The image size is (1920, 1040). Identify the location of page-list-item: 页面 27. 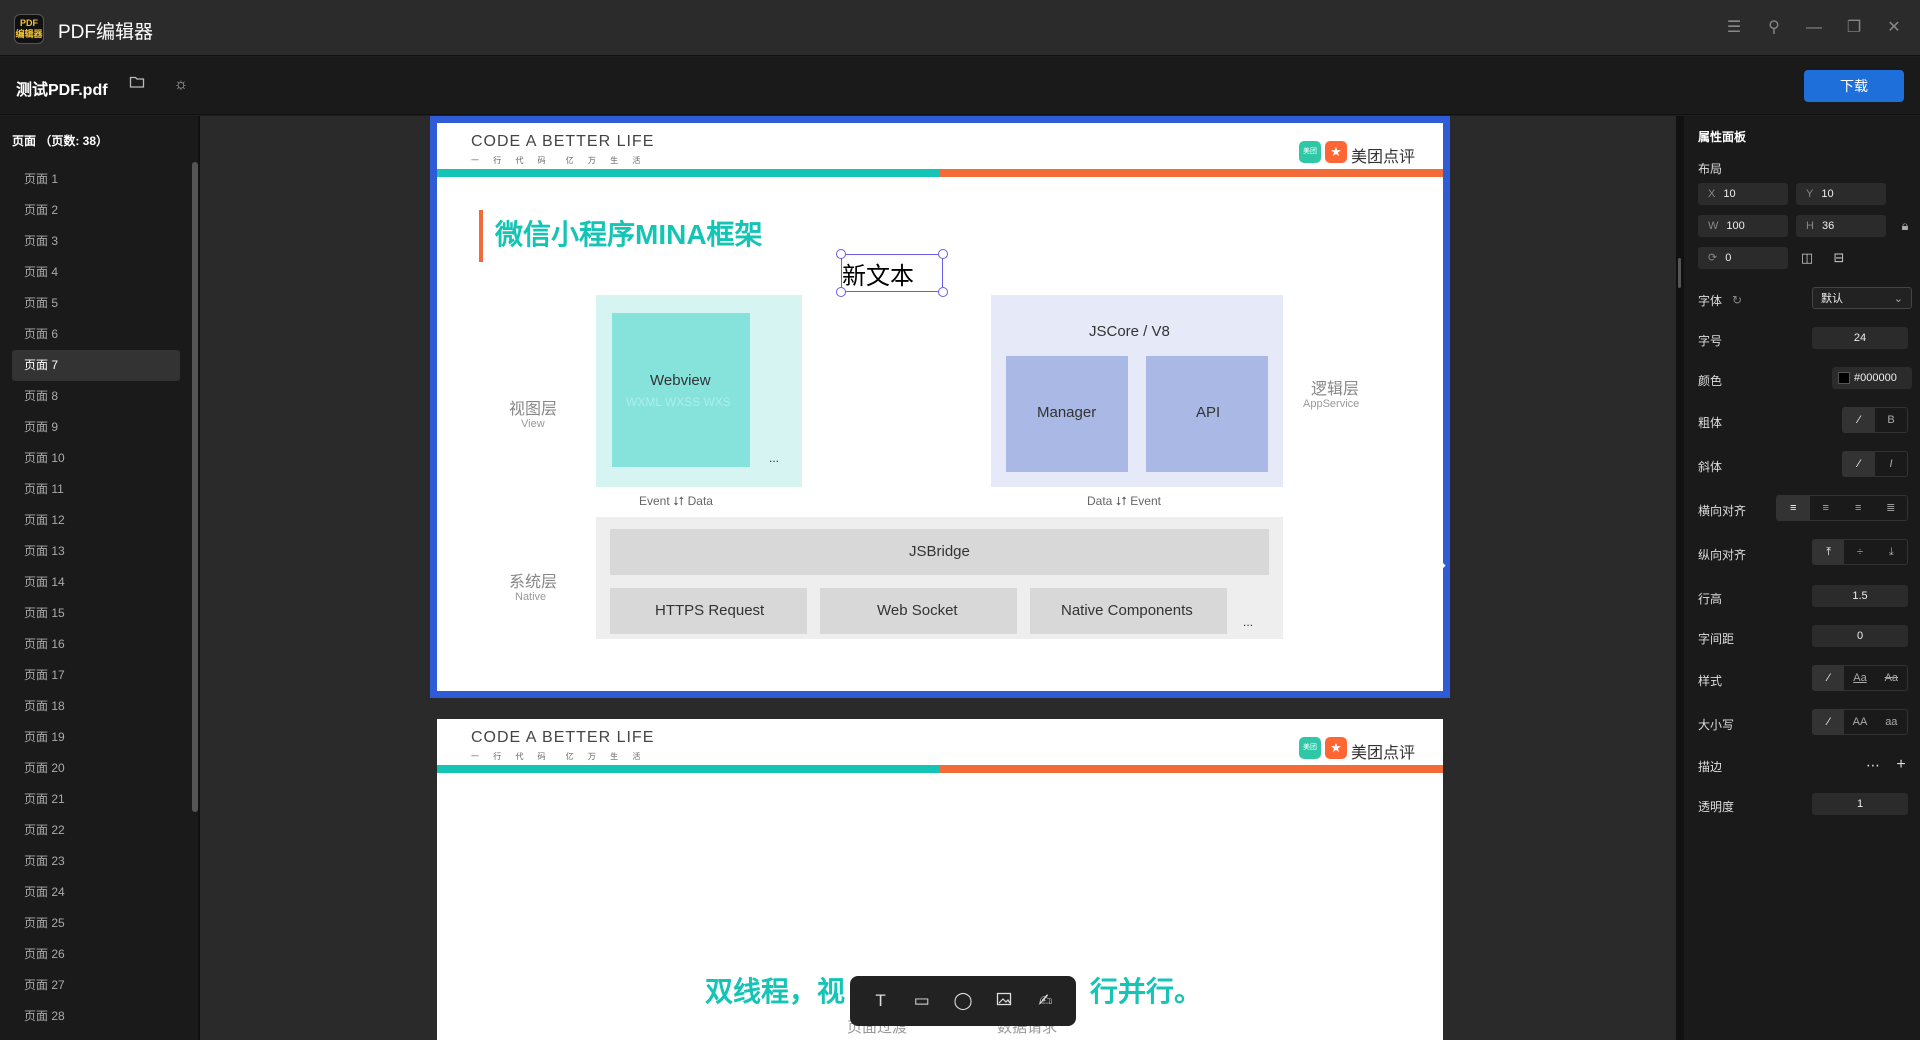
(96, 985).